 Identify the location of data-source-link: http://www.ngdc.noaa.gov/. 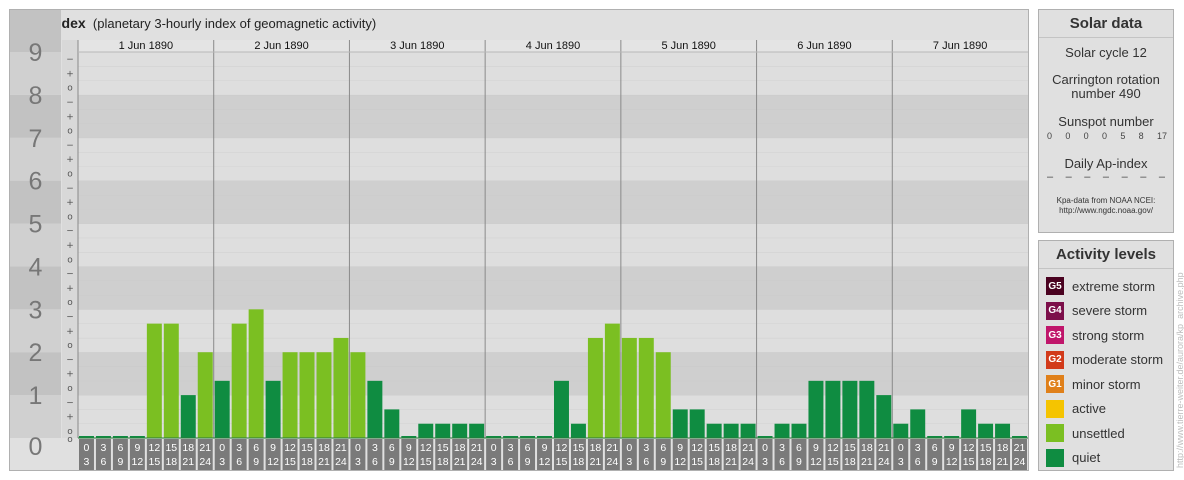
(1106, 211).